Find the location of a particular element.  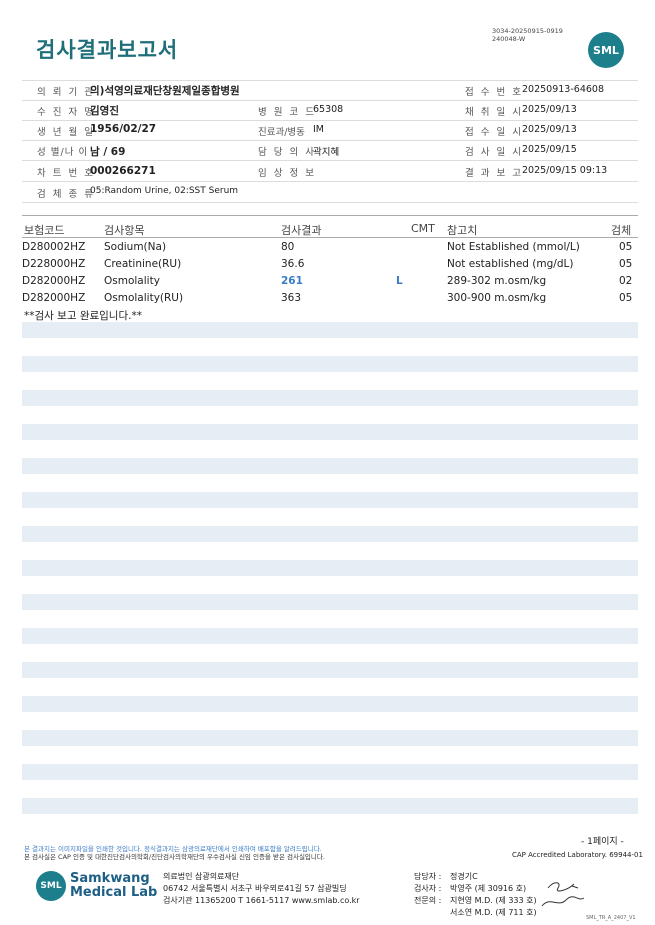

document-id-line1: 3034-20250915-0919 is located at coordinates (527, 31).